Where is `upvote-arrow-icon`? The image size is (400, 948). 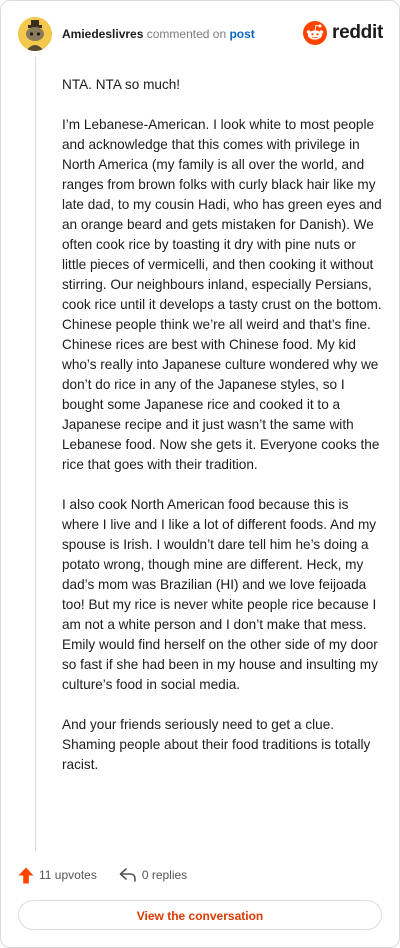 upvote-arrow-icon is located at coordinates (26, 875).